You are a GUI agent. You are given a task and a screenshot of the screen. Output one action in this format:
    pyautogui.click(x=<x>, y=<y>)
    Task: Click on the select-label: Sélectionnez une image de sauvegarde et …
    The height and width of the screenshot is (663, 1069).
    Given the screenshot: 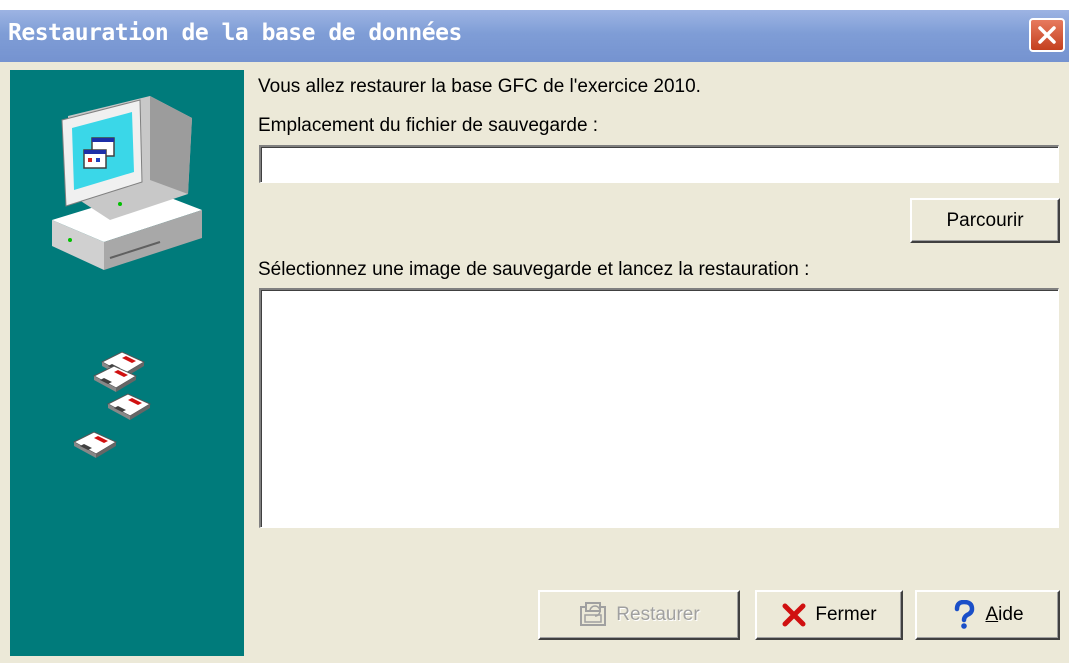 What is the action you would take?
    pyautogui.click(x=534, y=269)
    